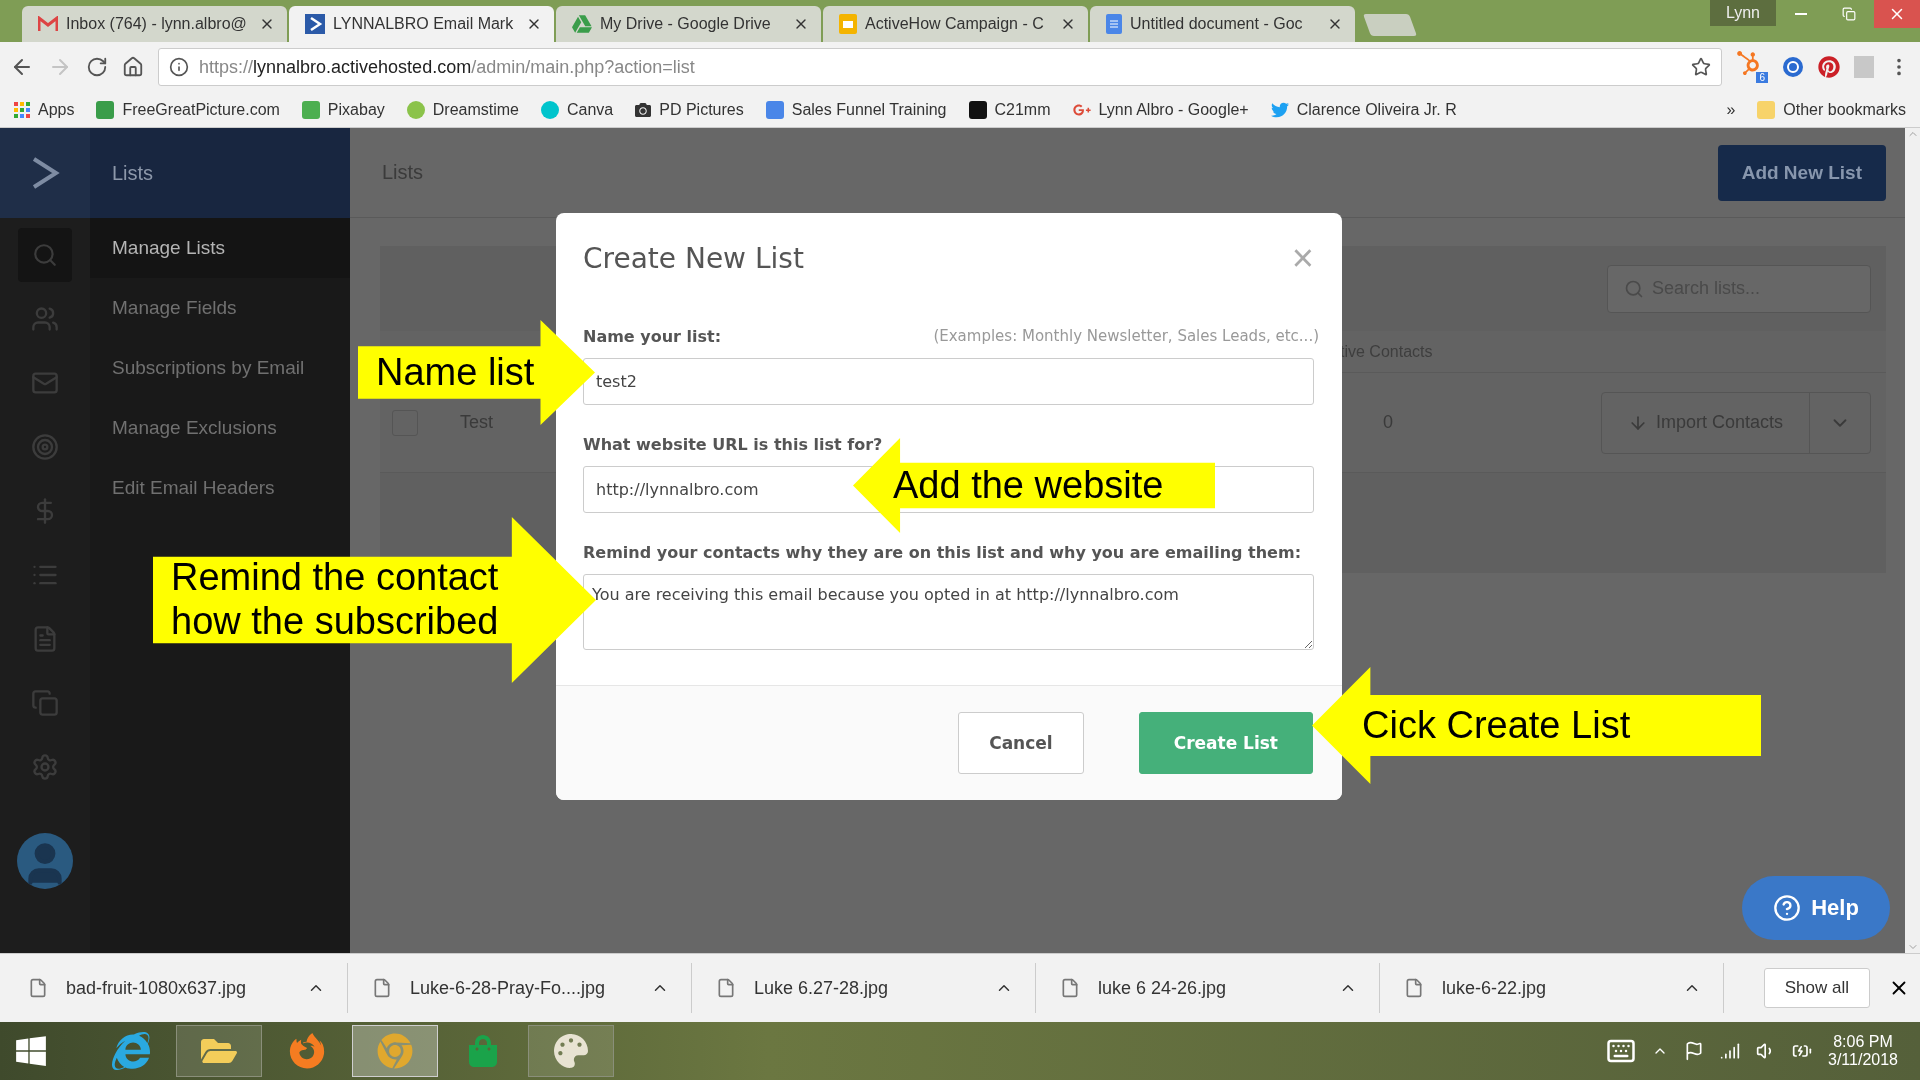 The width and height of the screenshot is (1920, 1080). Describe the element at coordinates (693, 258) in the screenshot. I see `dialog-title: Create New List` at that location.